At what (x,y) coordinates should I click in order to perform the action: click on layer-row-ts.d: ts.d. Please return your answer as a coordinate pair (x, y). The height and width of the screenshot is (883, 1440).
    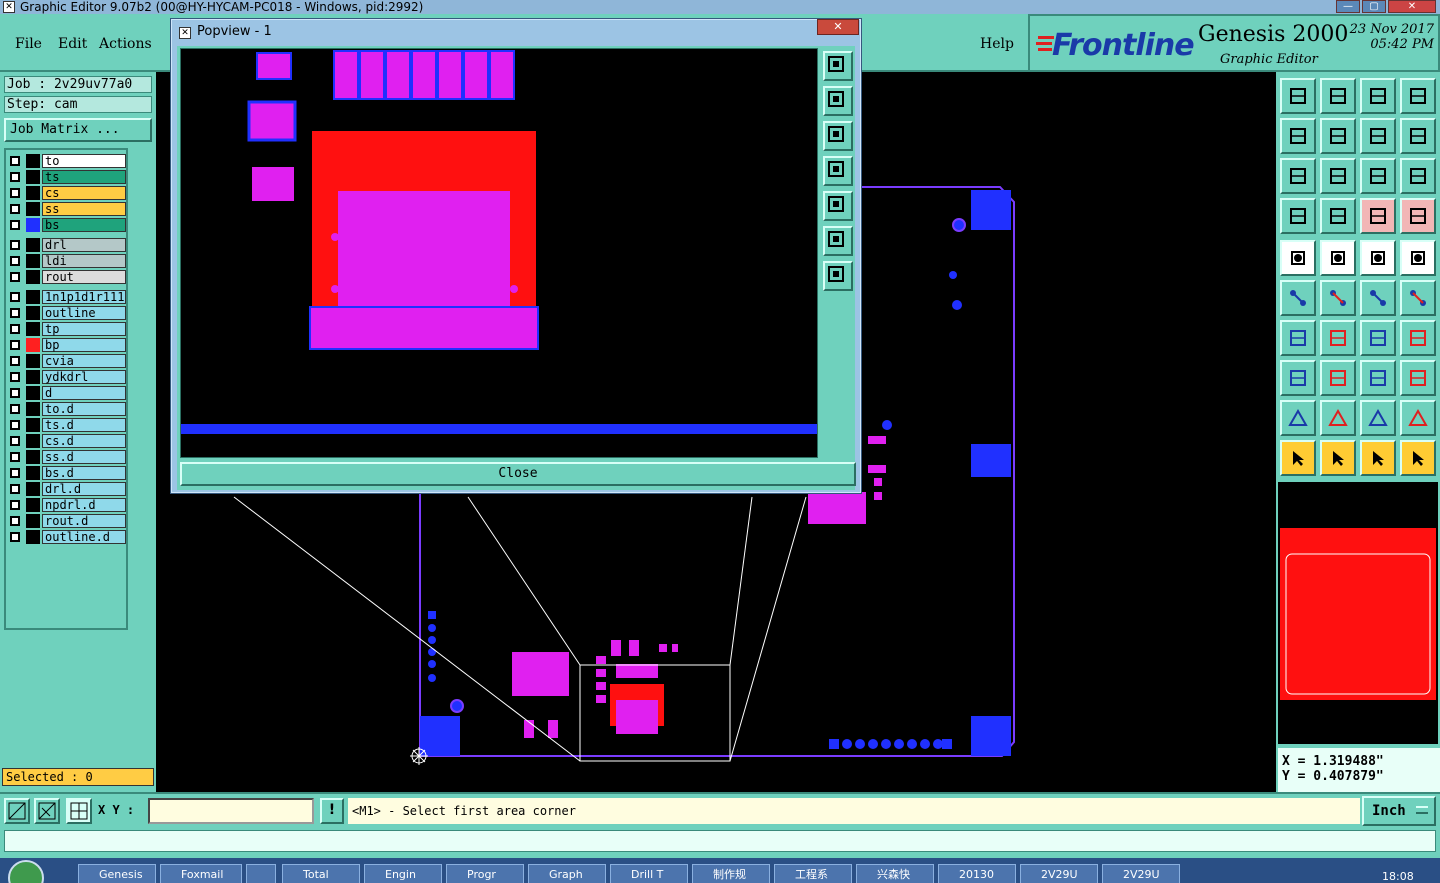
    Looking at the image, I should click on (67, 425).